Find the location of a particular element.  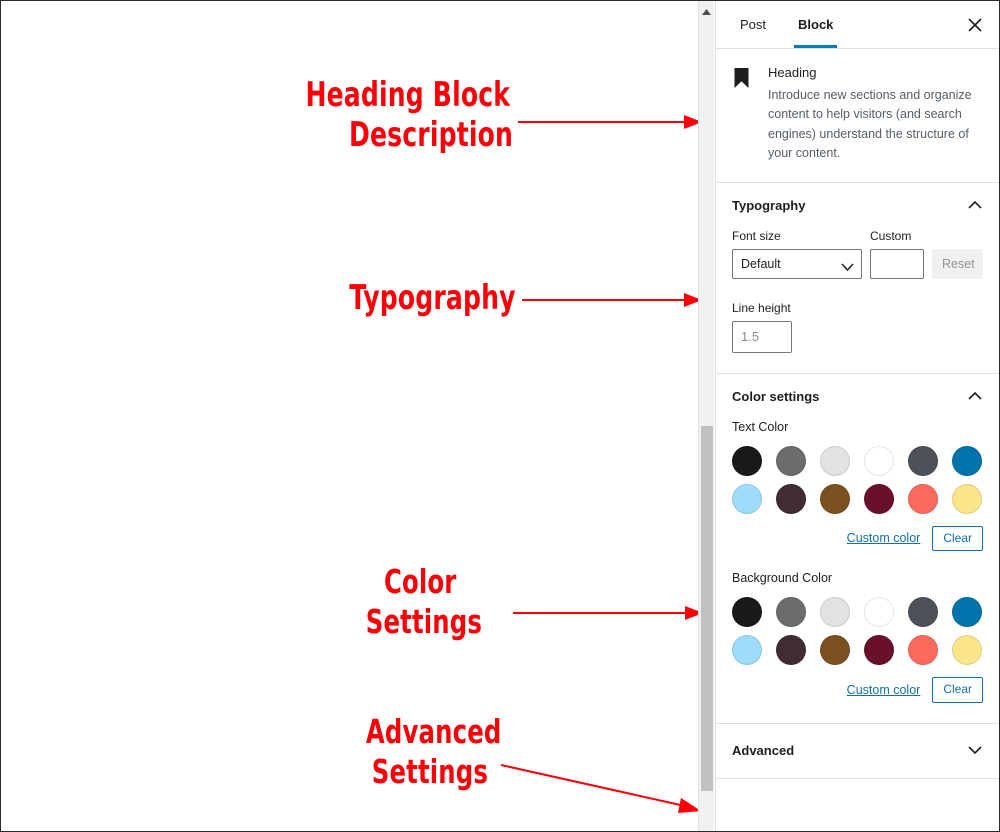

annotation-color-settings-line1: Color is located at coordinates (420, 581).